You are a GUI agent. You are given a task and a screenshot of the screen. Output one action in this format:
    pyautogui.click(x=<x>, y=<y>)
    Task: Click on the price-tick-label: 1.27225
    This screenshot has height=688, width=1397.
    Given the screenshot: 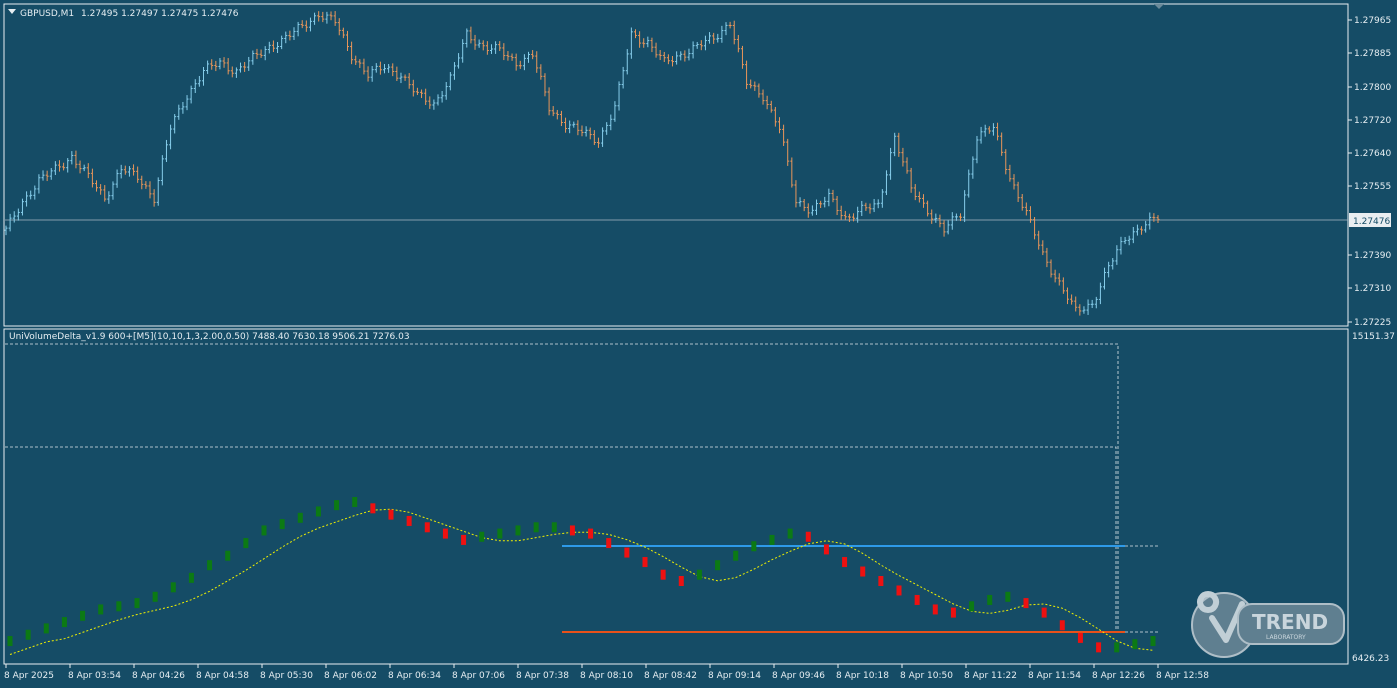 What is the action you would take?
    pyautogui.click(x=1372, y=323)
    